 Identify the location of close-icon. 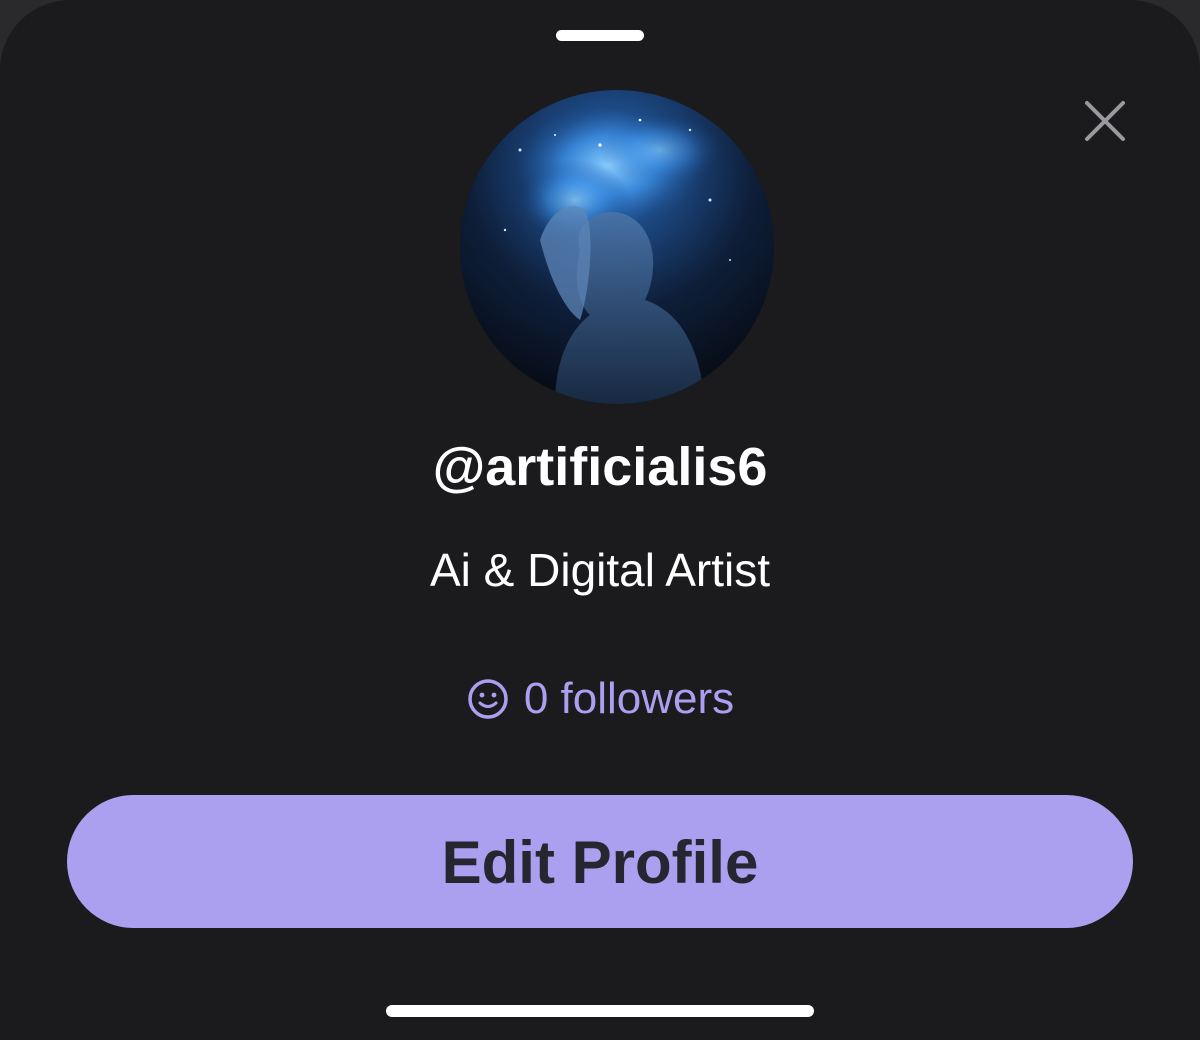
(1105, 121).